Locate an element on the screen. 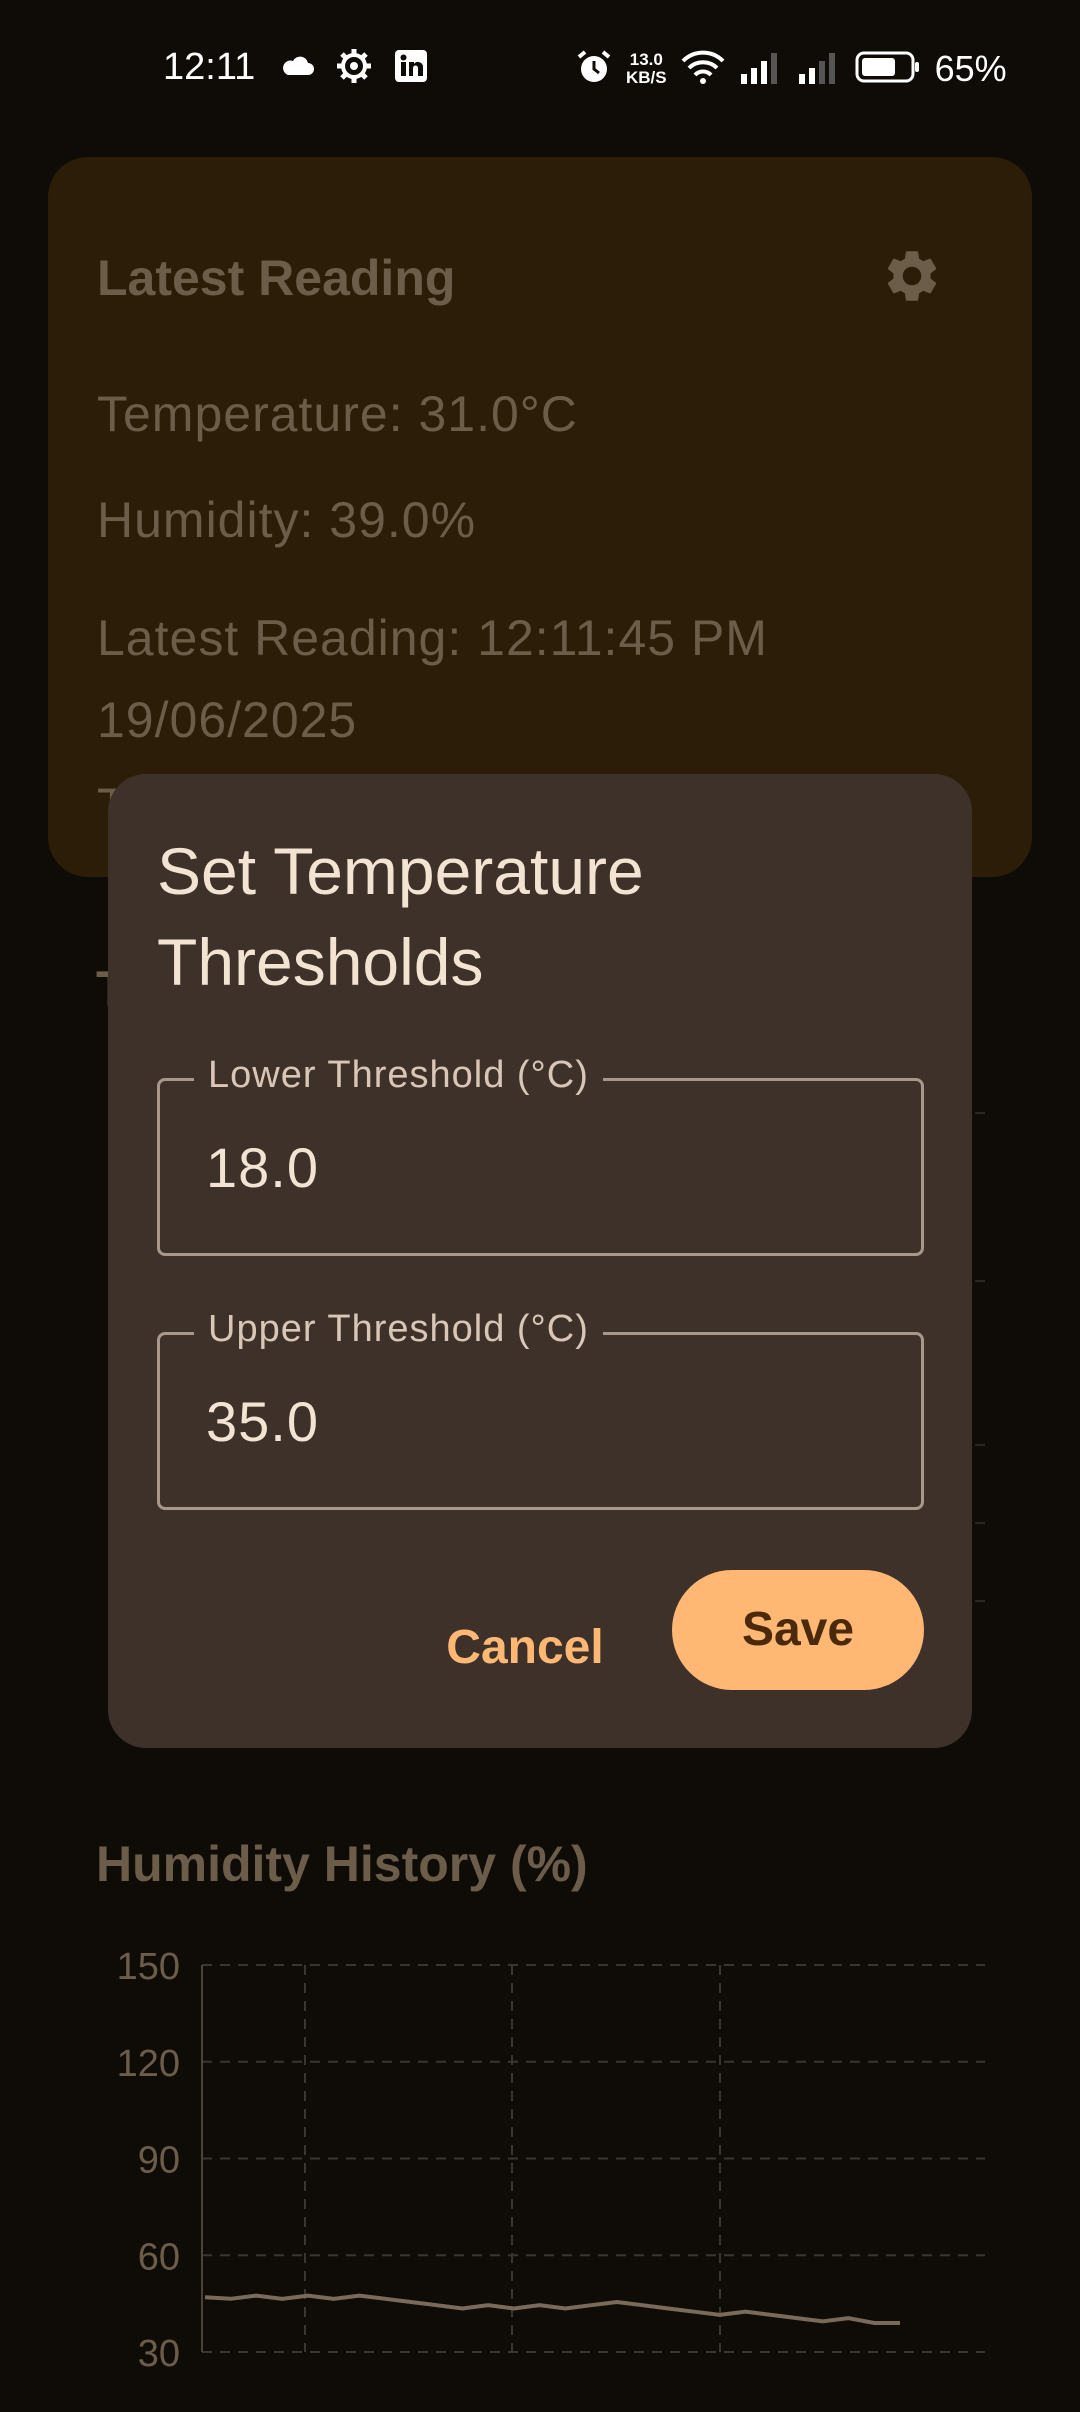  humidity-history-title: Humidity History (%) is located at coordinates (342, 1864).